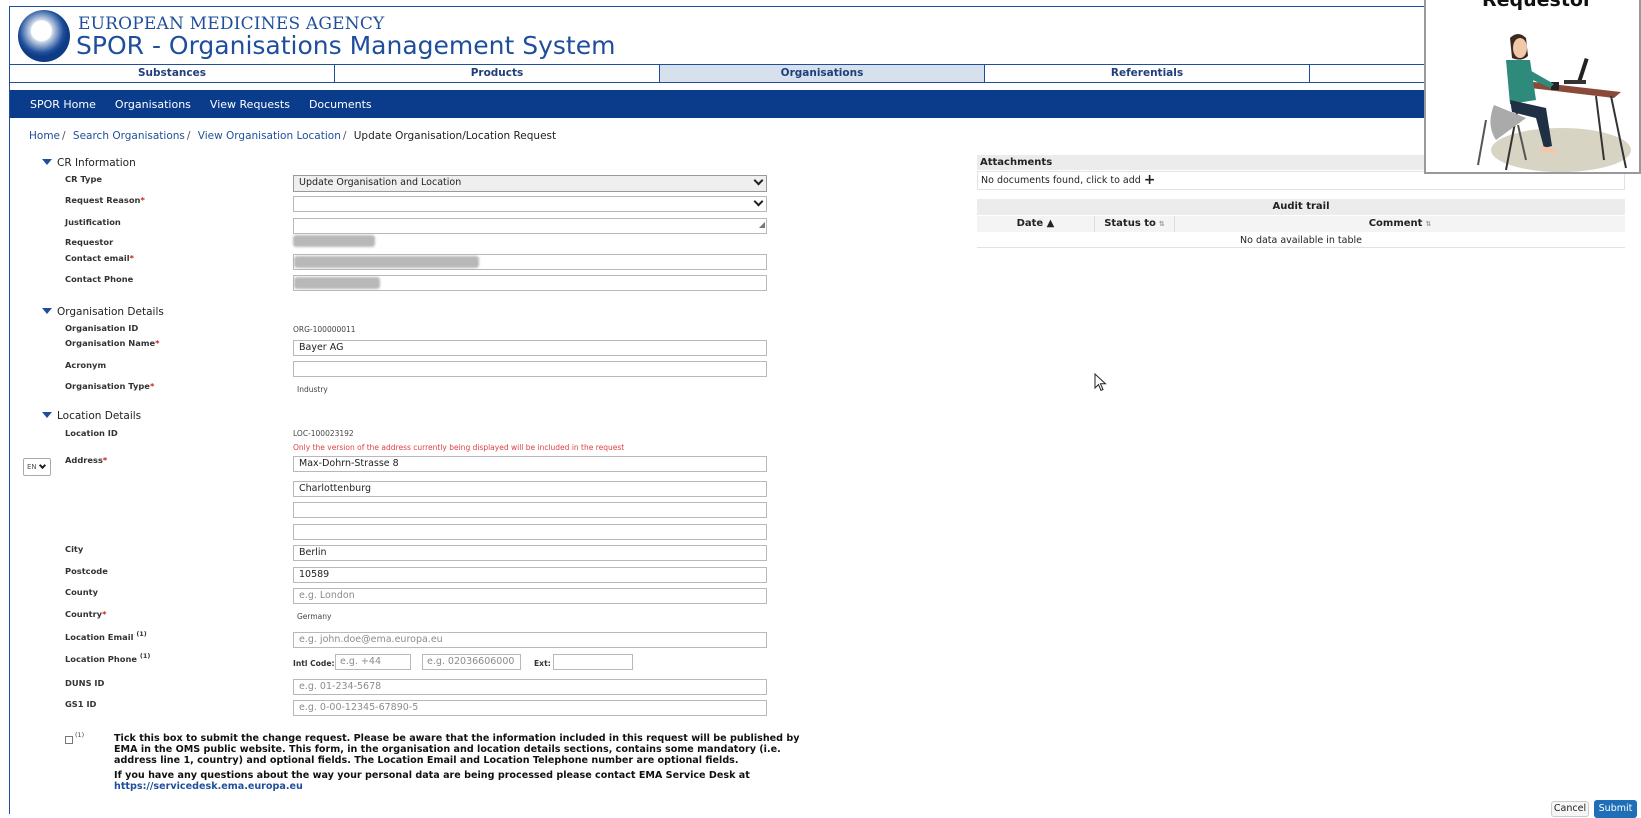  I want to click on attachments-empty-text: No documents found, click to add, so click(1061, 180).